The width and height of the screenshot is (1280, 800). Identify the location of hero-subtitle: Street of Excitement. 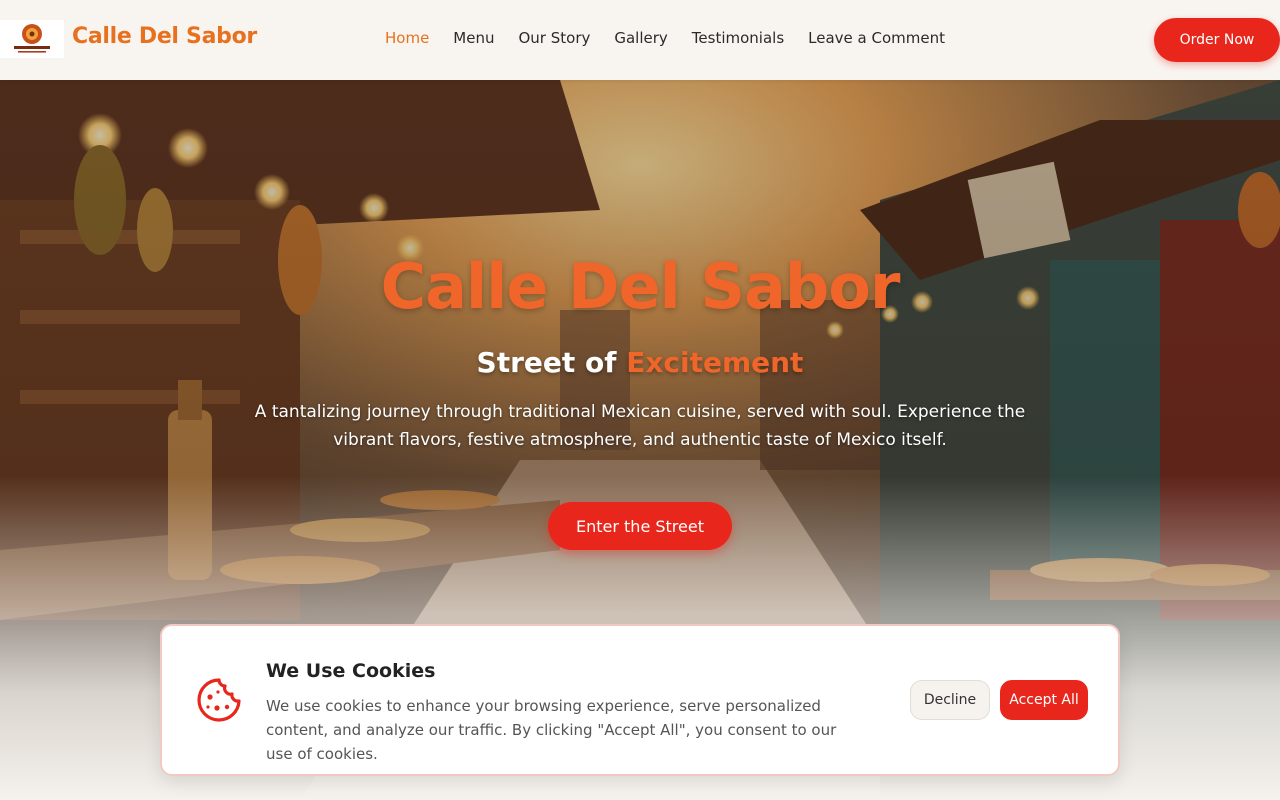
(640, 362).